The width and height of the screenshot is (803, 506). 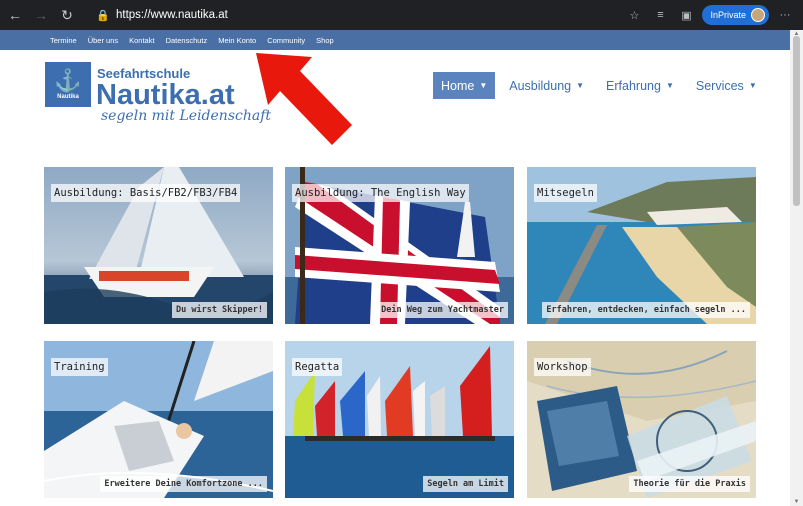 I want to click on url-text: https://www.nautika.at, so click(x=172, y=15).